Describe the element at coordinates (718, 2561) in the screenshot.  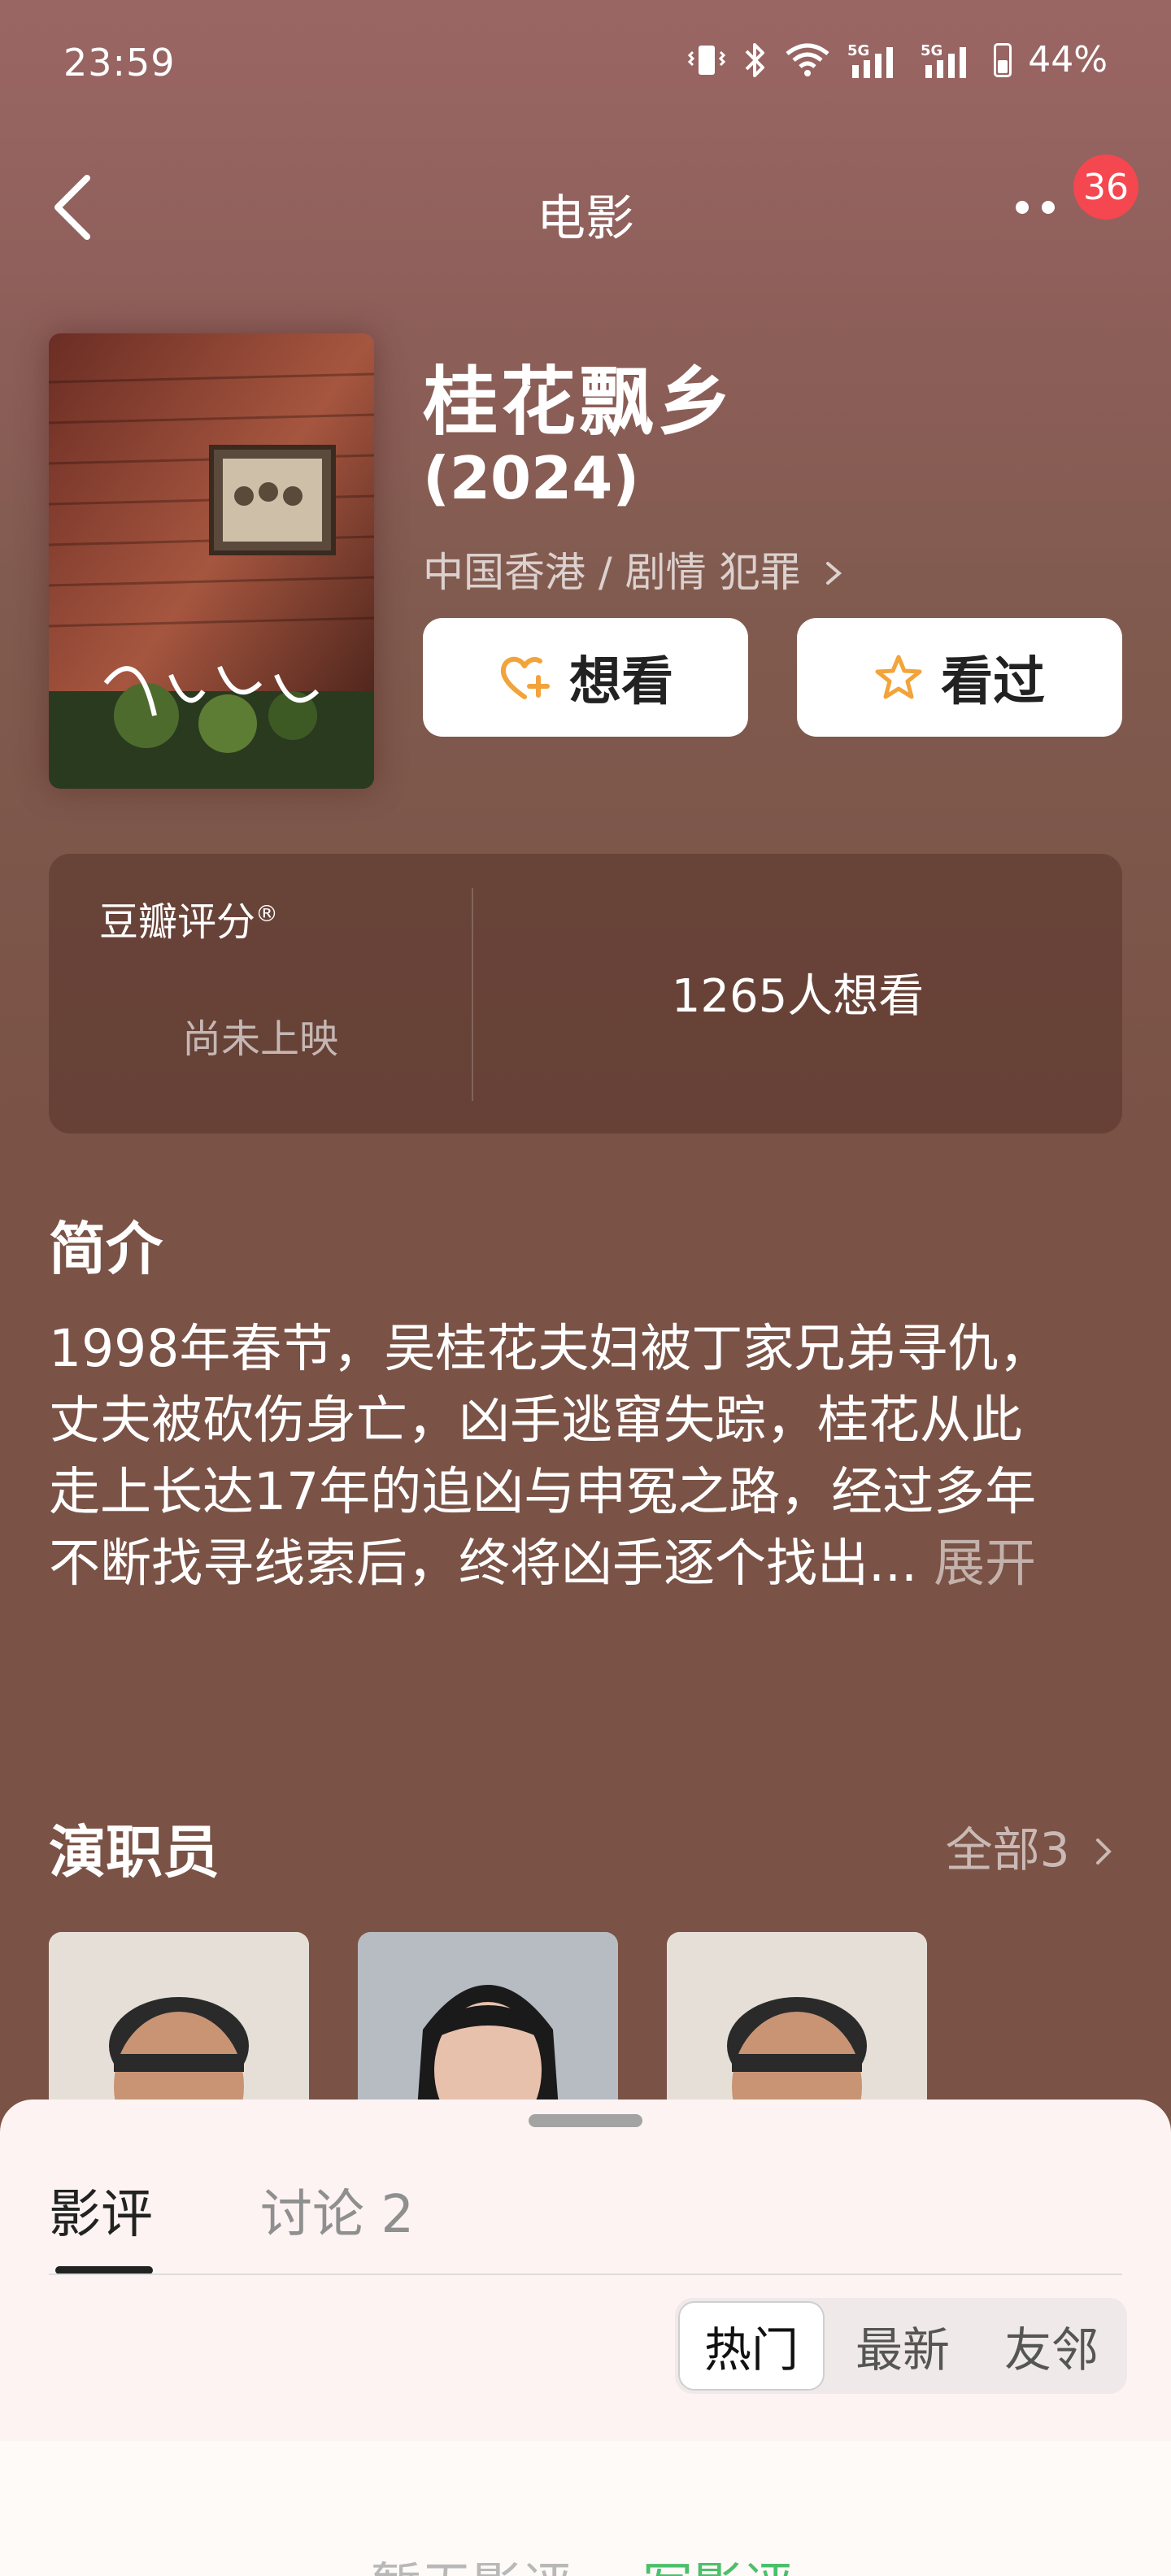
I see `write-review-link: 写影评` at that location.